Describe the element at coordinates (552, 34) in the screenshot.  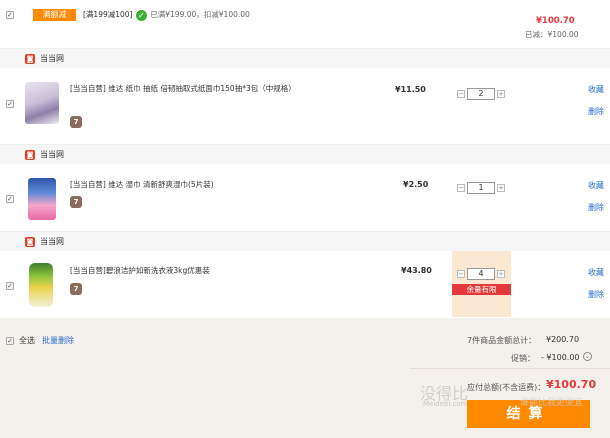
I see `promo-saved: 已减：¥100.00` at that location.